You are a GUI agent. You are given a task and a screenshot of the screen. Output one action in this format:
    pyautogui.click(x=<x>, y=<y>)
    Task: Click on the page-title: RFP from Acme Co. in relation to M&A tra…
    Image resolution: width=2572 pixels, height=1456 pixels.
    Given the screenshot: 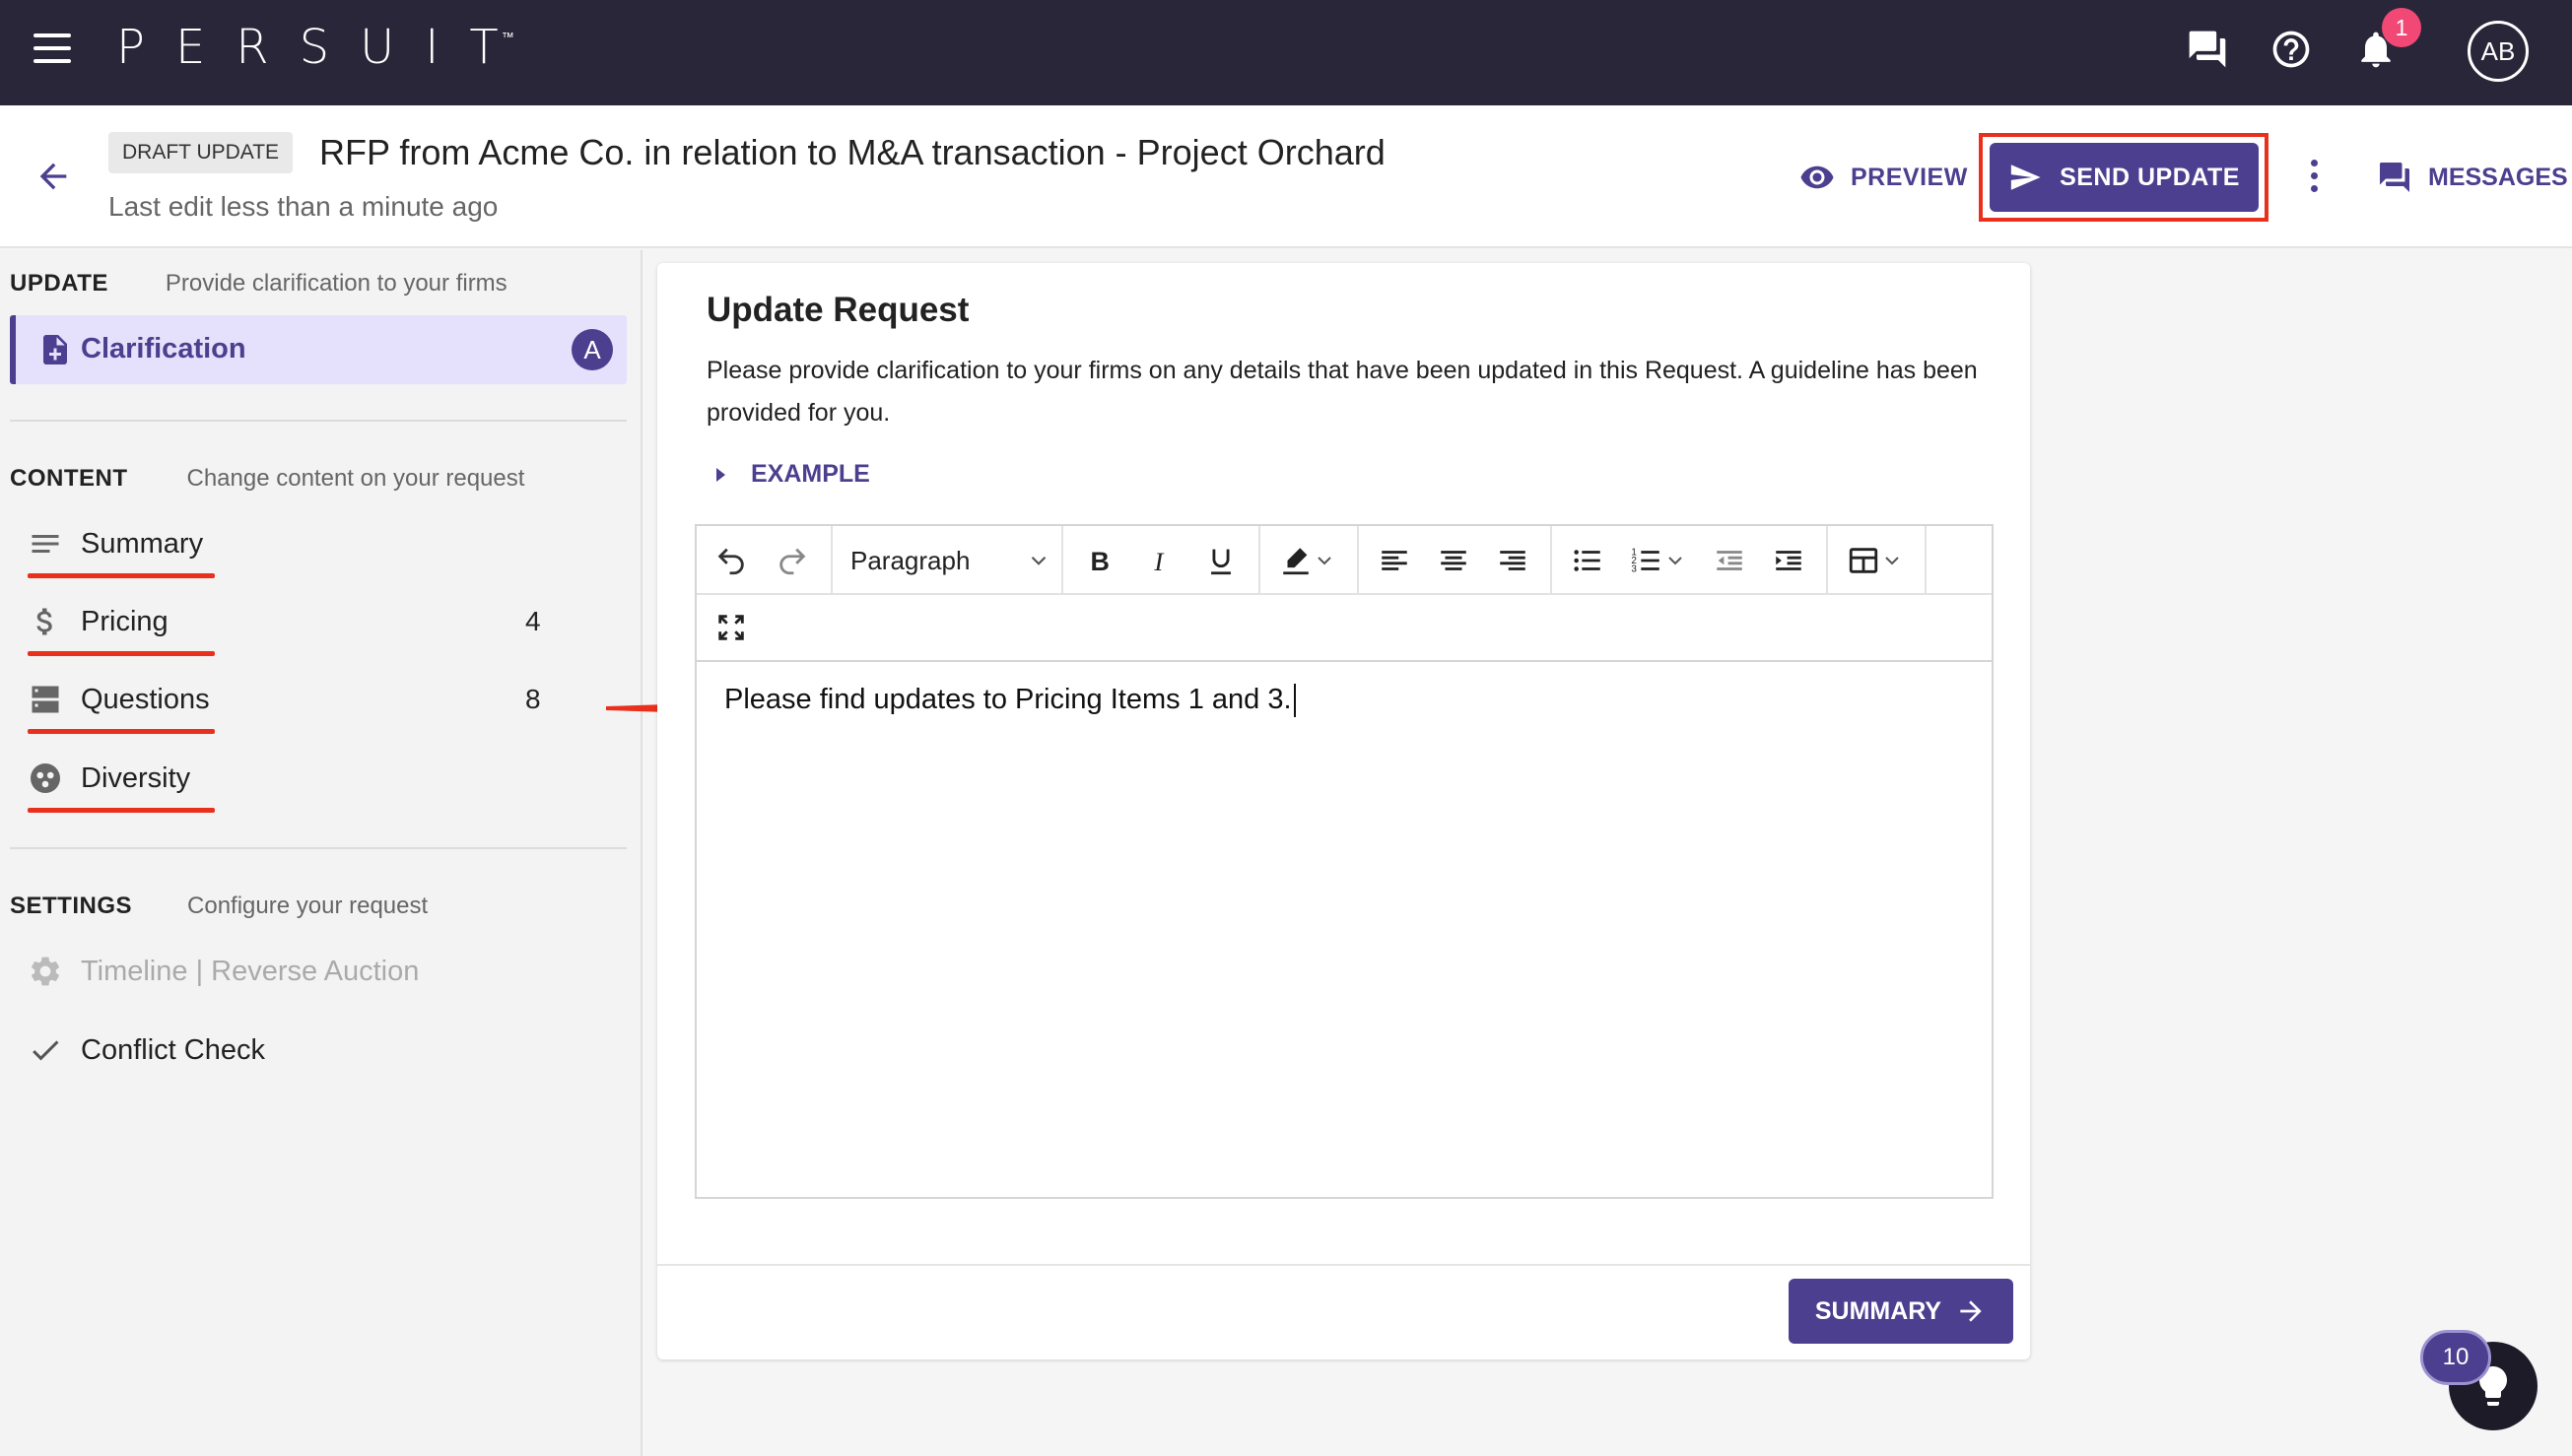 What is the action you would take?
    pyautogui.click(x=852, y=152)
    